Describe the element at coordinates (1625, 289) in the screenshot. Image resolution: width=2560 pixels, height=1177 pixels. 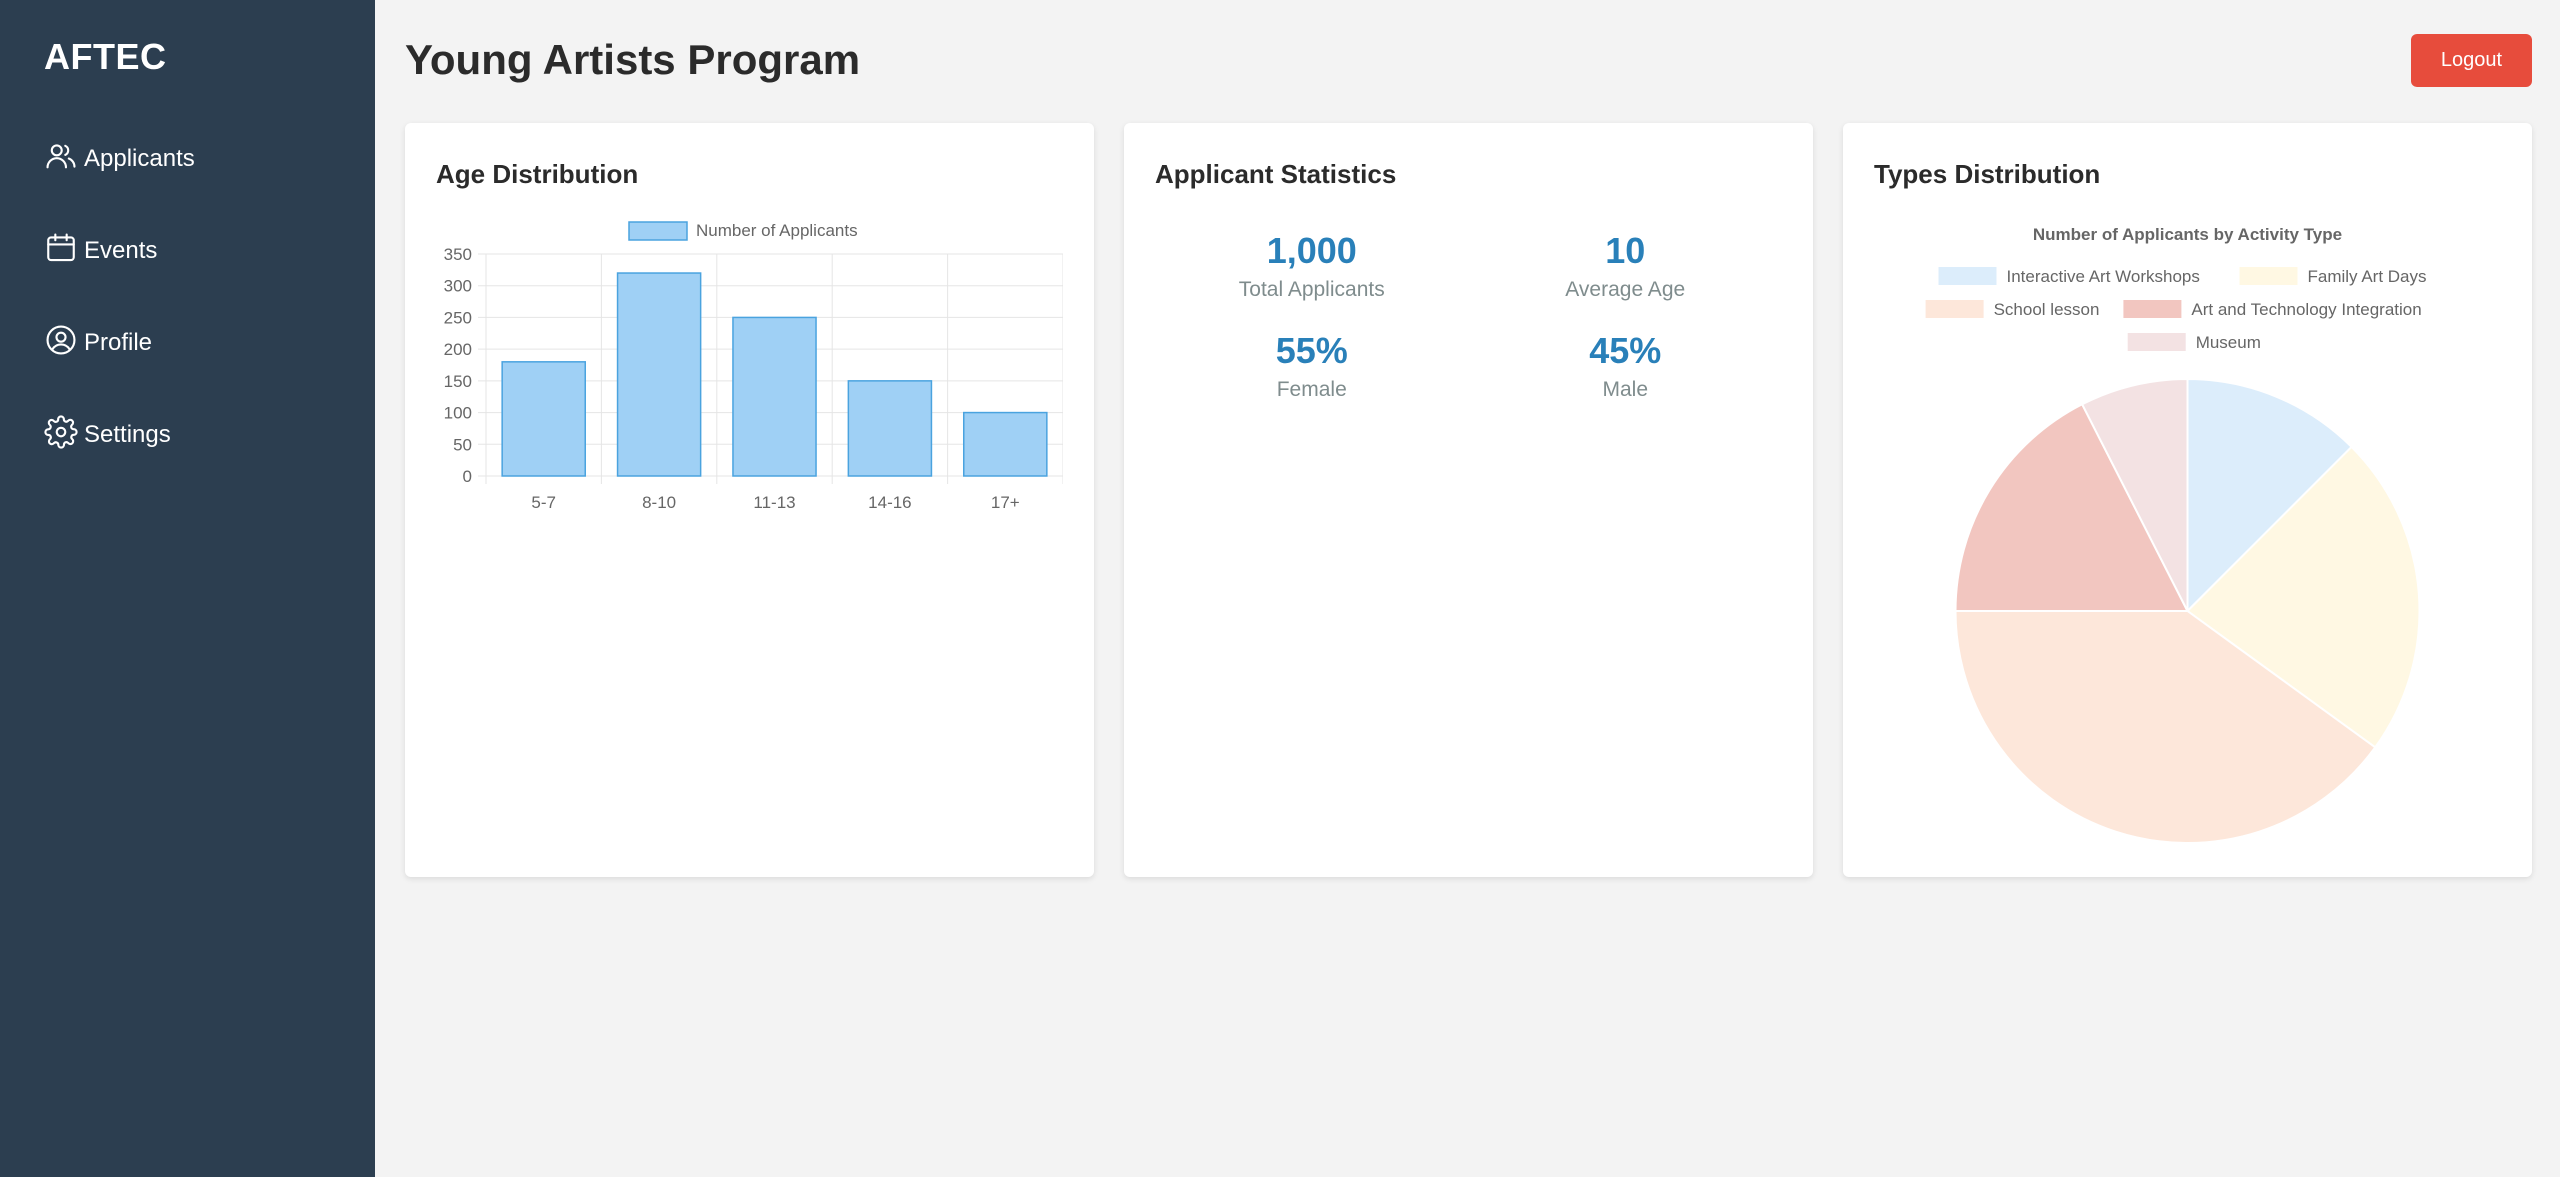
I see `stat-label: Average Age` at that location.